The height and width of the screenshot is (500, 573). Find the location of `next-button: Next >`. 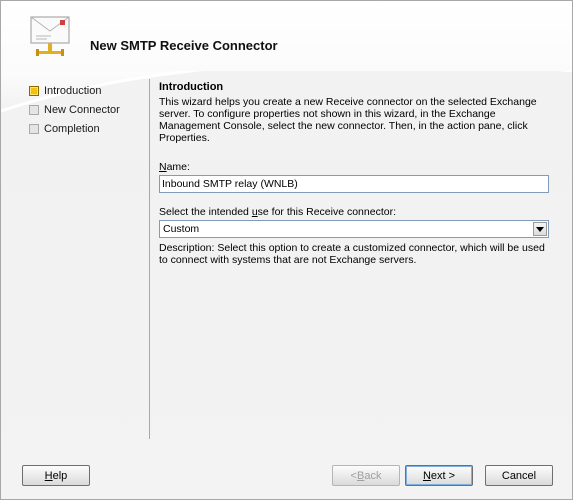

next-button: Next > is located at coordinates (439, 475).